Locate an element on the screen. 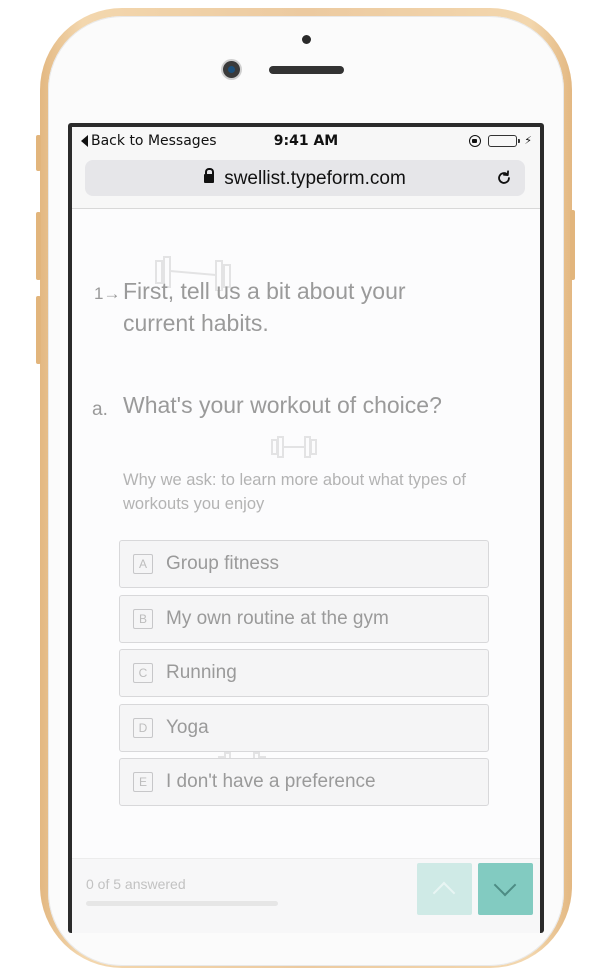 The width and height of the screenshot is (610, 968). progress-text: 0 of 5 answered is located at coordinates (136, 884).